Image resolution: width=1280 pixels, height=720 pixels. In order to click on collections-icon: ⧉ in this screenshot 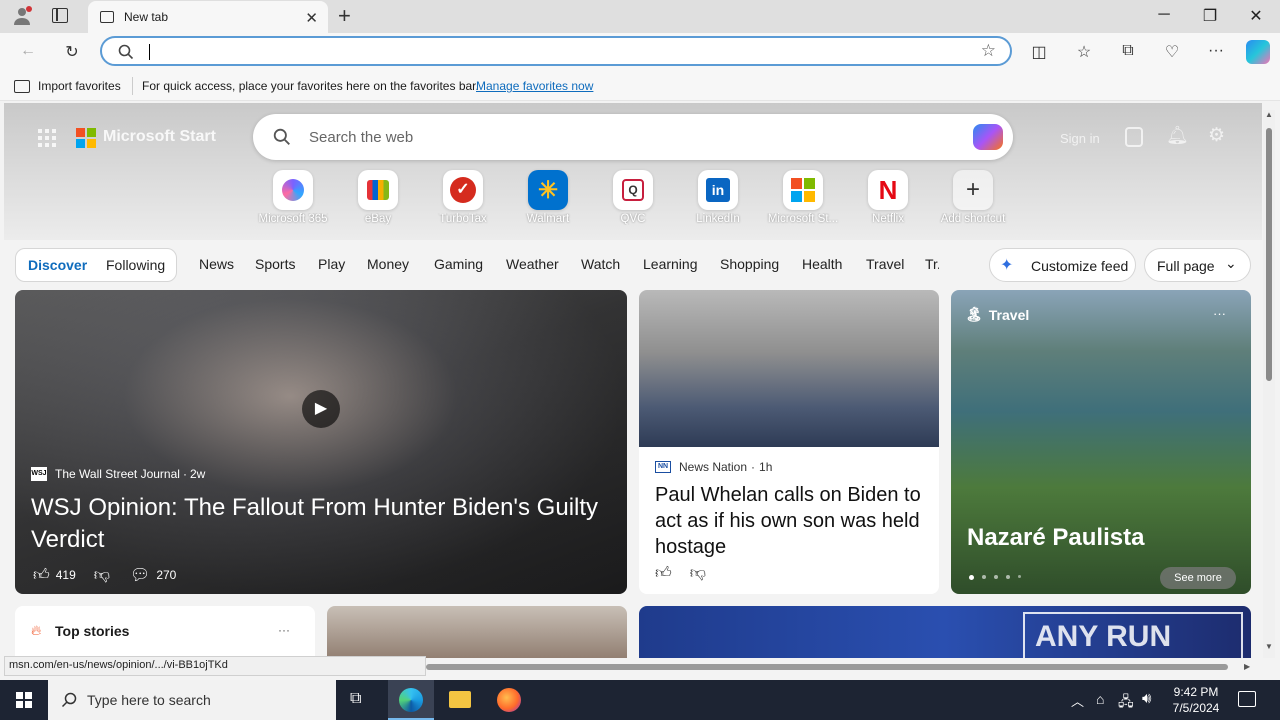, I will do `click(1128, 51)`.